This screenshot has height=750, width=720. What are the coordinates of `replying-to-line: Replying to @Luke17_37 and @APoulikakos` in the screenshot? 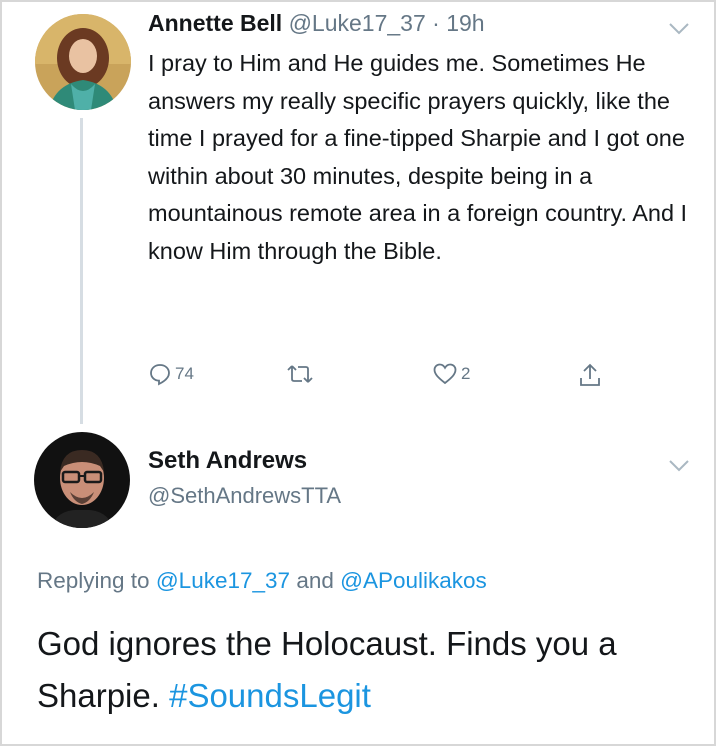 It's located at (262, 581).